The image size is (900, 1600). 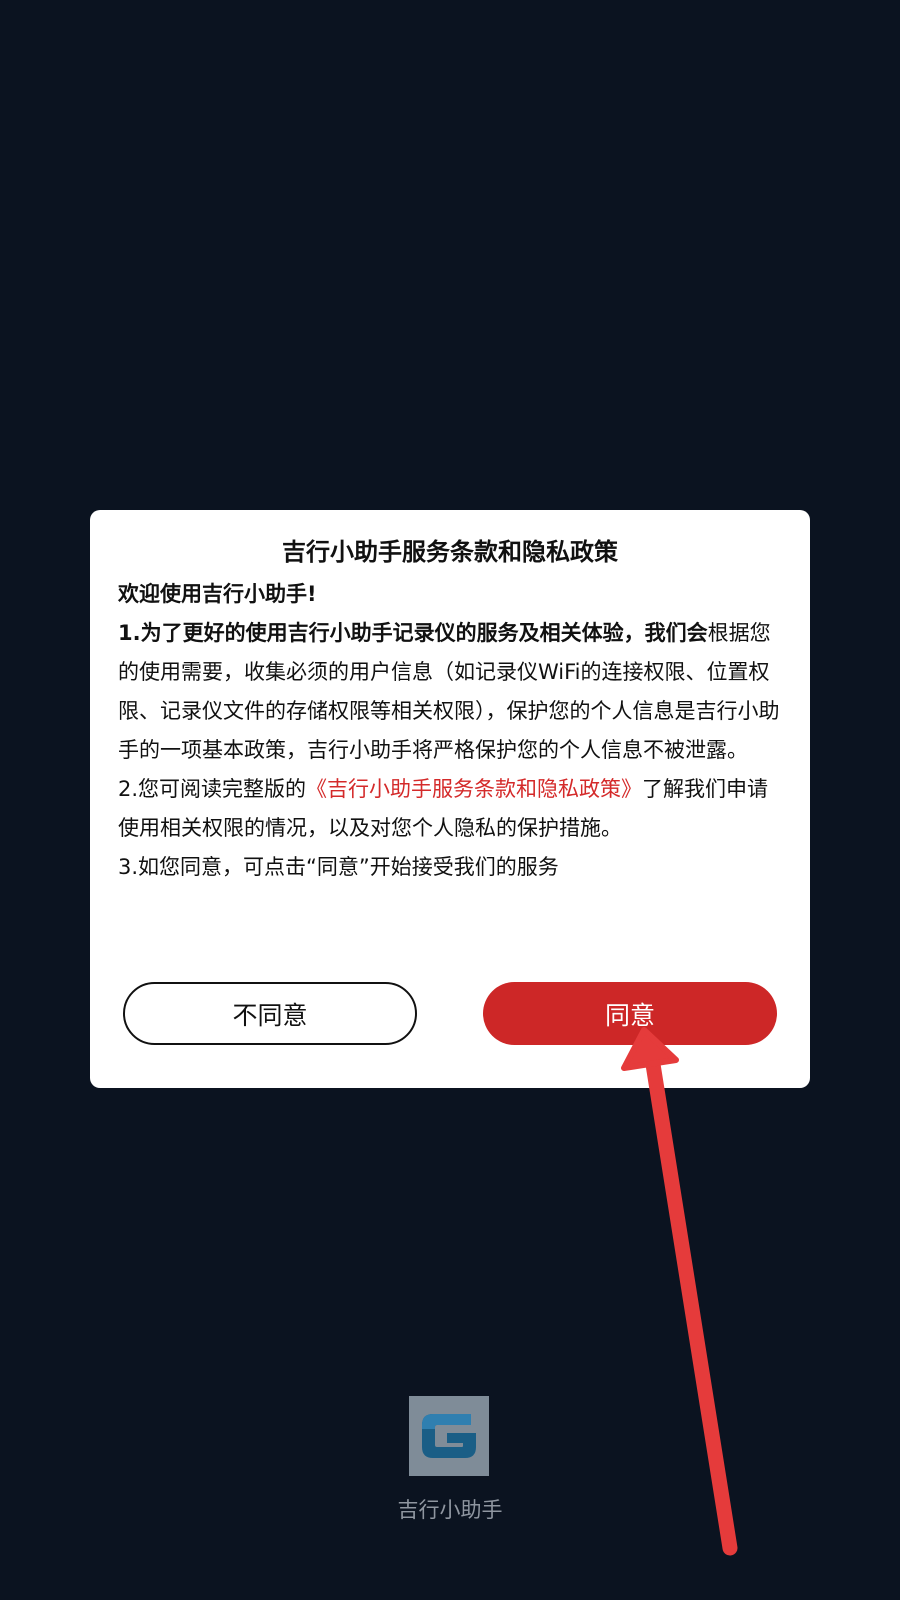 I want to click on app-name-label: 吉行小助手, so click(x=450, y=1510).